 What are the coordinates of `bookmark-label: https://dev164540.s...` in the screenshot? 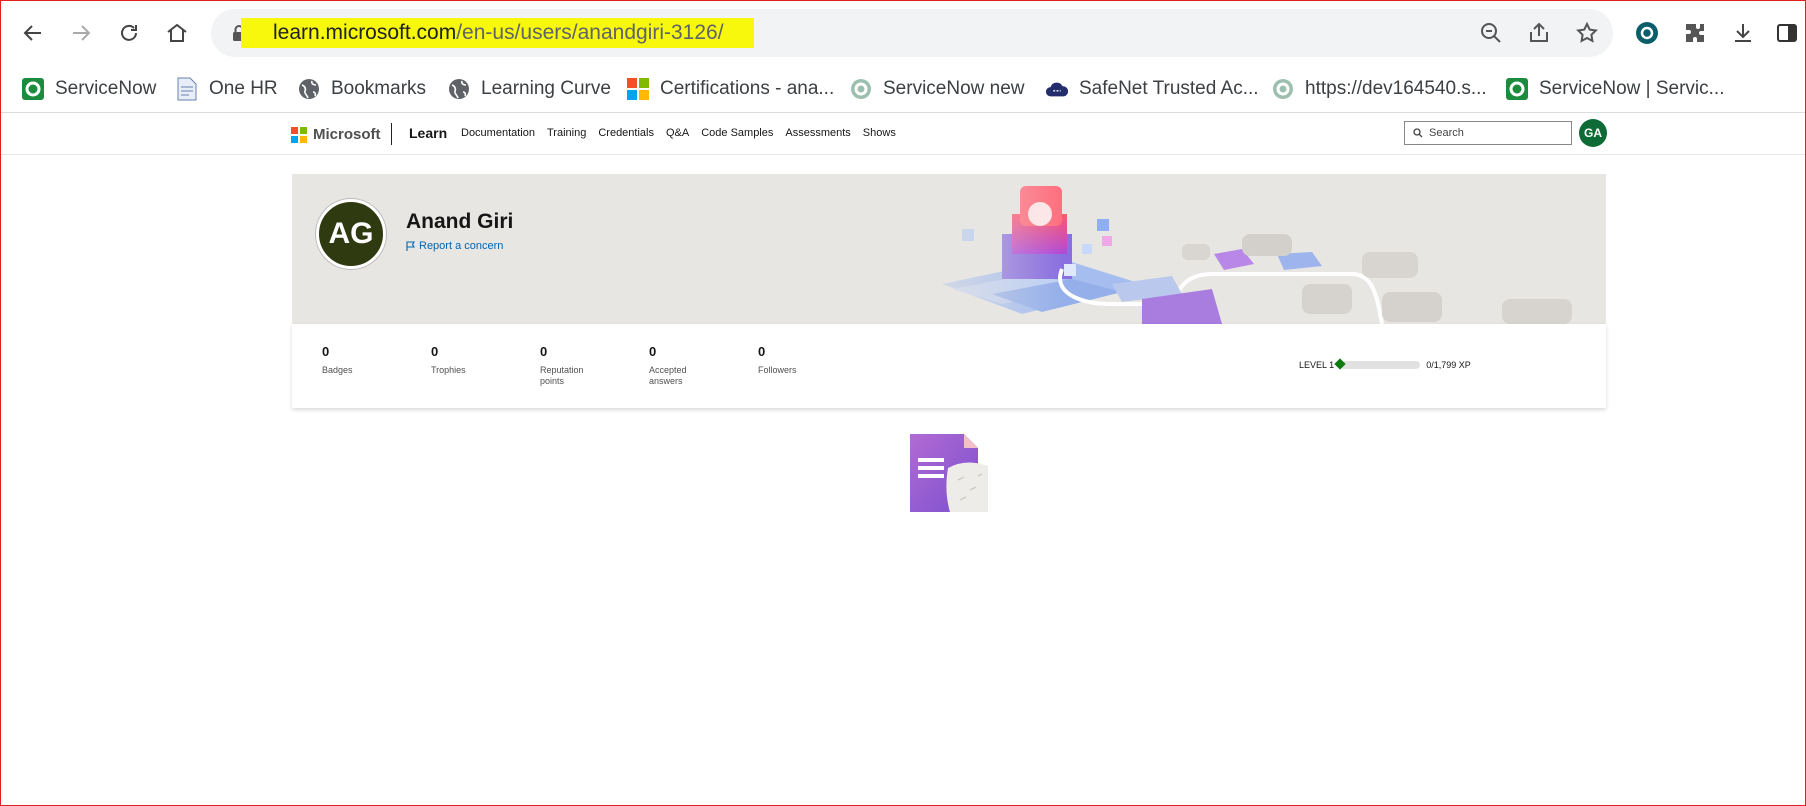 It's located at (1396, 88).